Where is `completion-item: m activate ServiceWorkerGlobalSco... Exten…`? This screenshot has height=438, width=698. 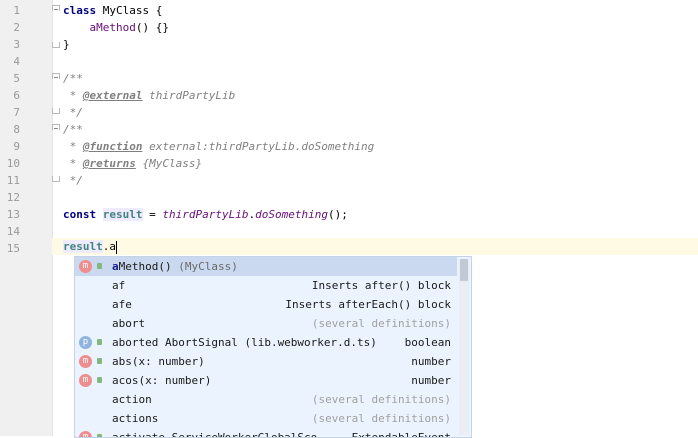
completion-item: m activate ServiceWorkerGlobalSco... Exten… is located at coordinates (266, 433).